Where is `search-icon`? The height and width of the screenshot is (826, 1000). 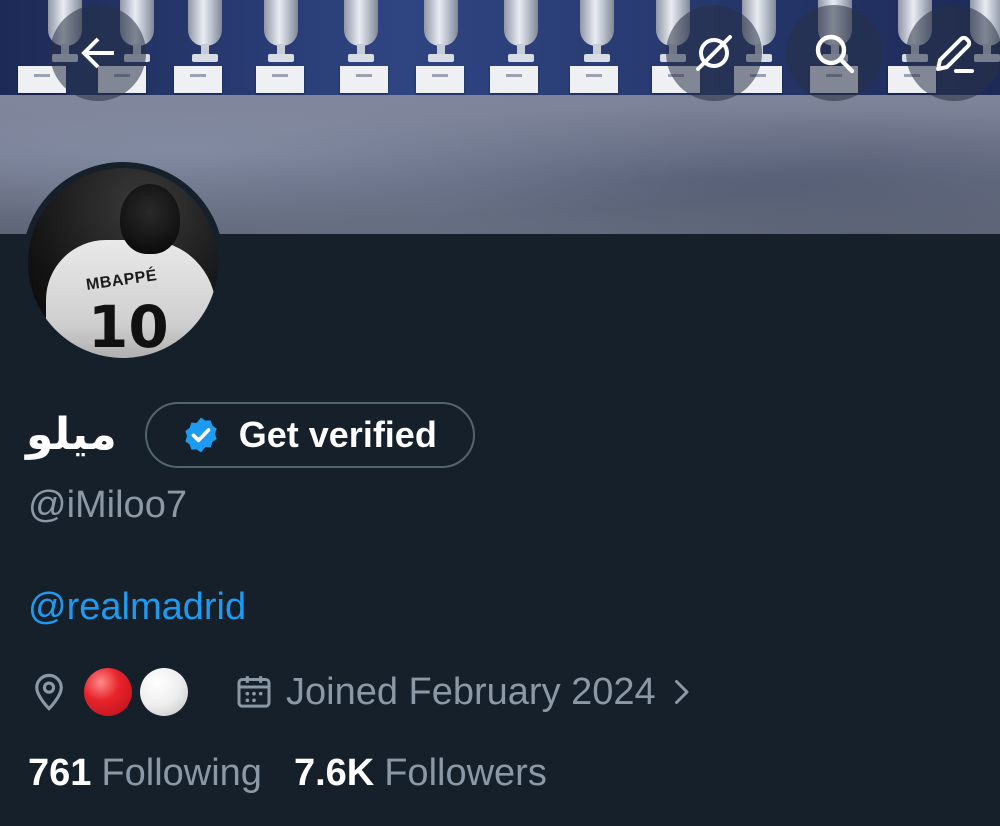
search-icon is located at coordinates (835, 54).